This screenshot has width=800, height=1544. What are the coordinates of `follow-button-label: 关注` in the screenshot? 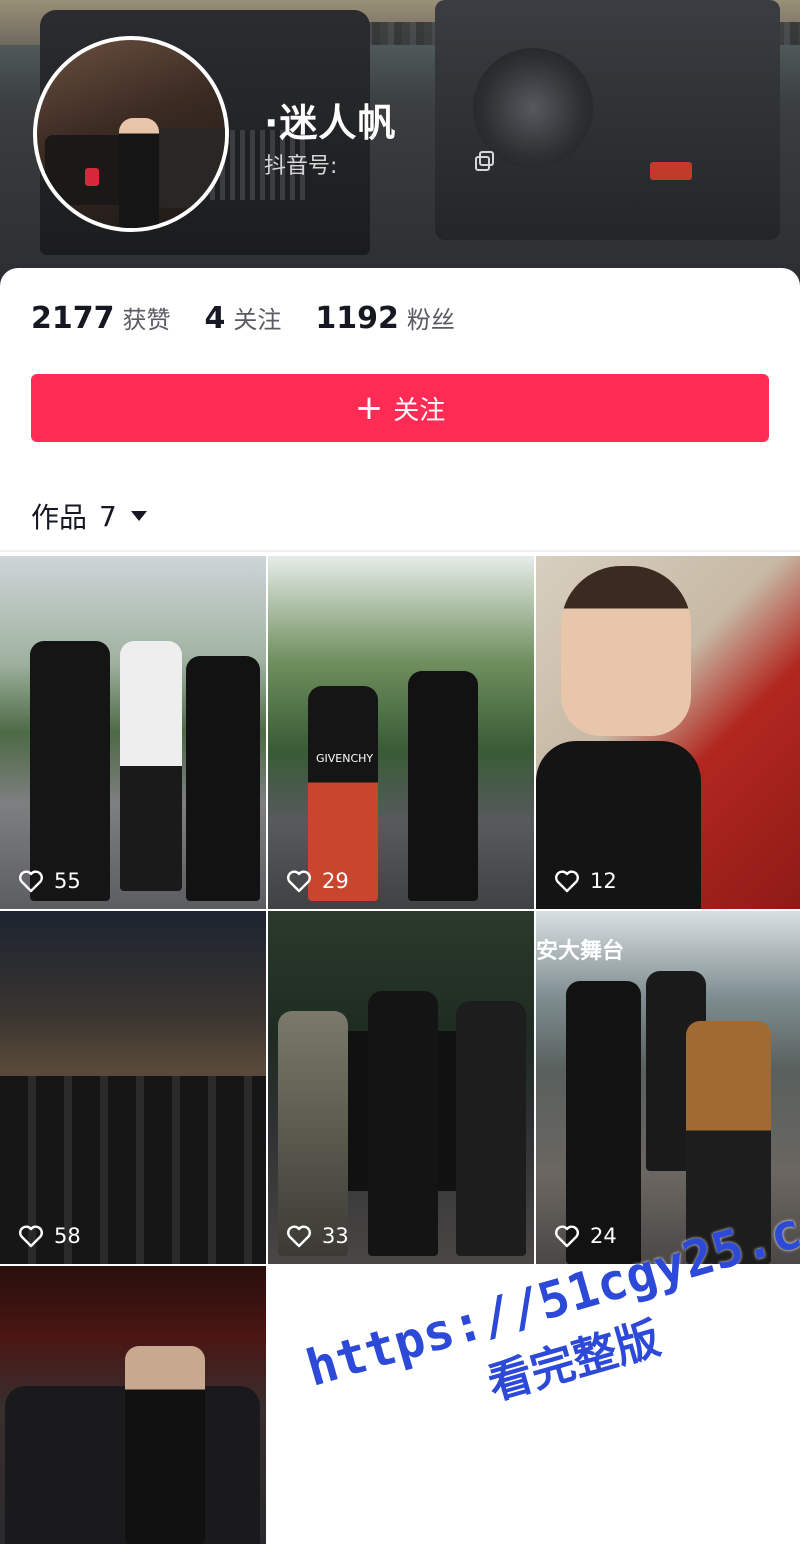 It's located at (419, 410).